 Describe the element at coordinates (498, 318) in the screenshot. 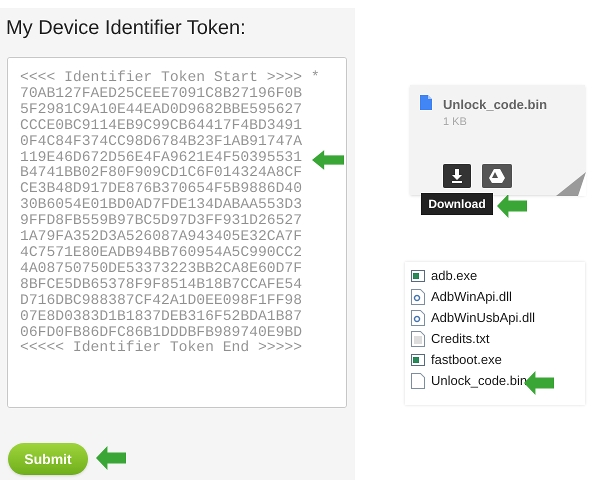

I see `file-item: AdbWinUsbApi.dll` at that location.